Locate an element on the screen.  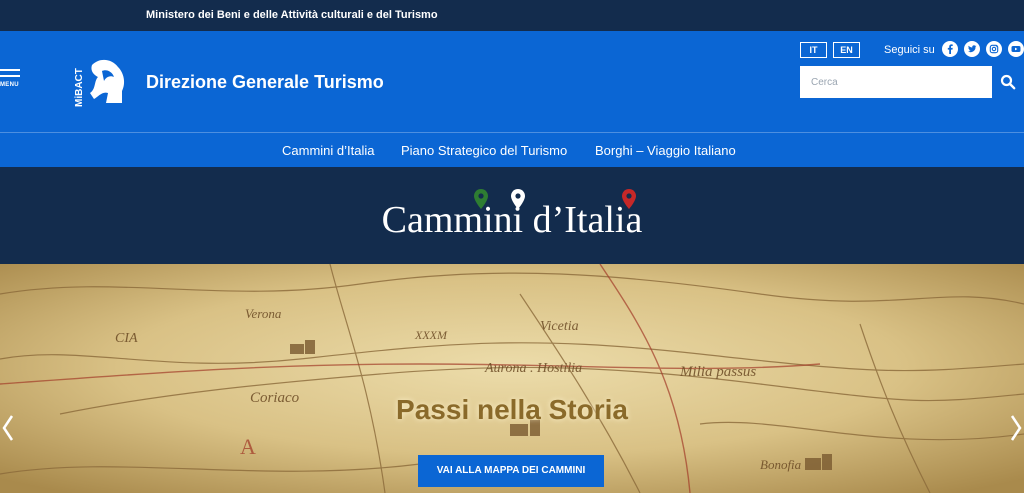
svg-text: Verona is located at coordinates (263, 313).